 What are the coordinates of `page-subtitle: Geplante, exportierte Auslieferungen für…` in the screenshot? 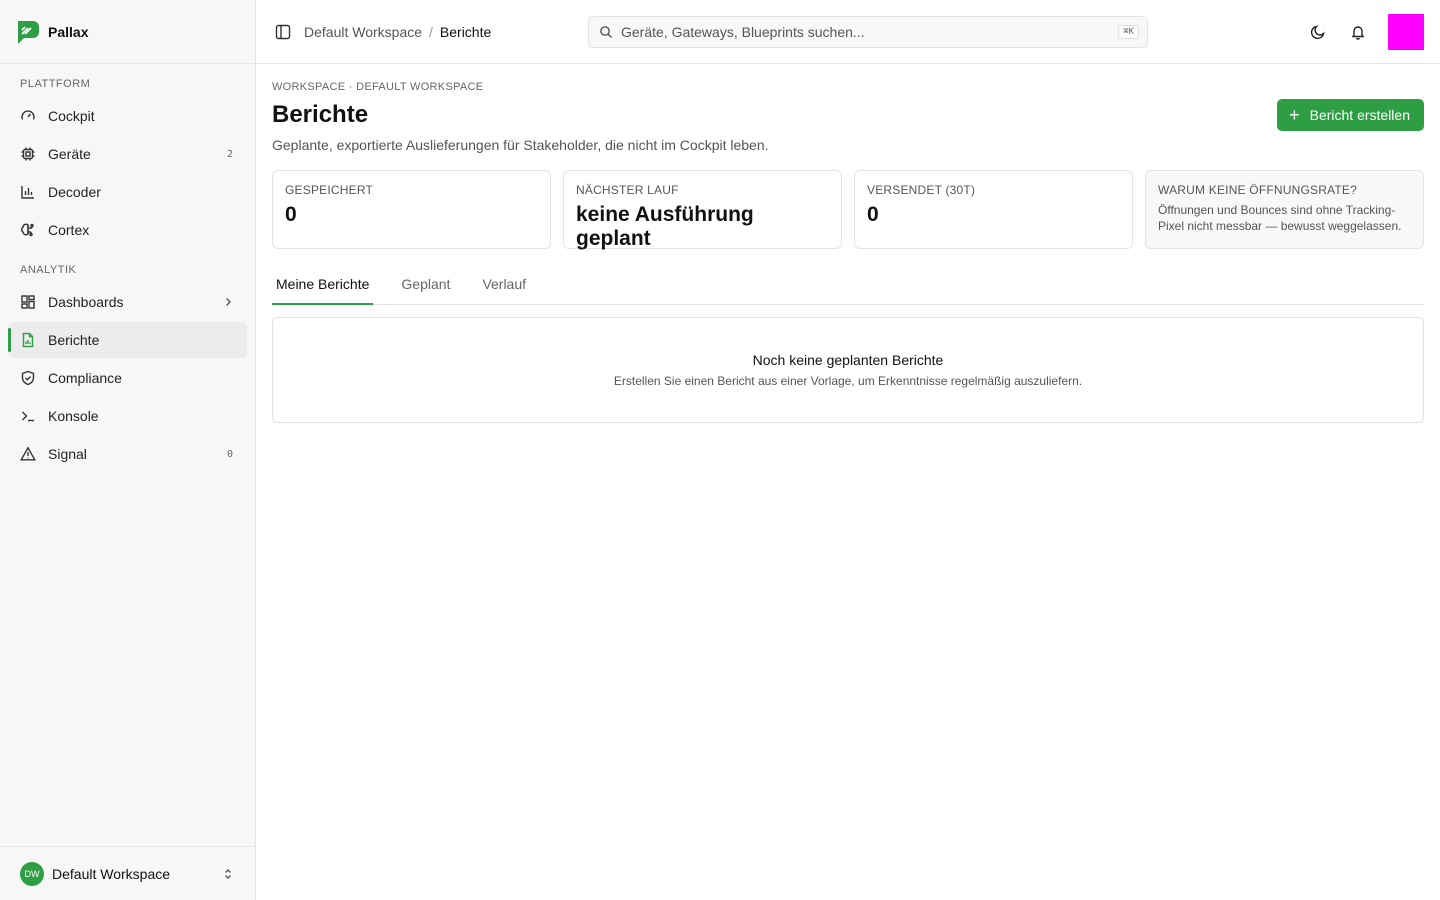 It's located at (520, 145).